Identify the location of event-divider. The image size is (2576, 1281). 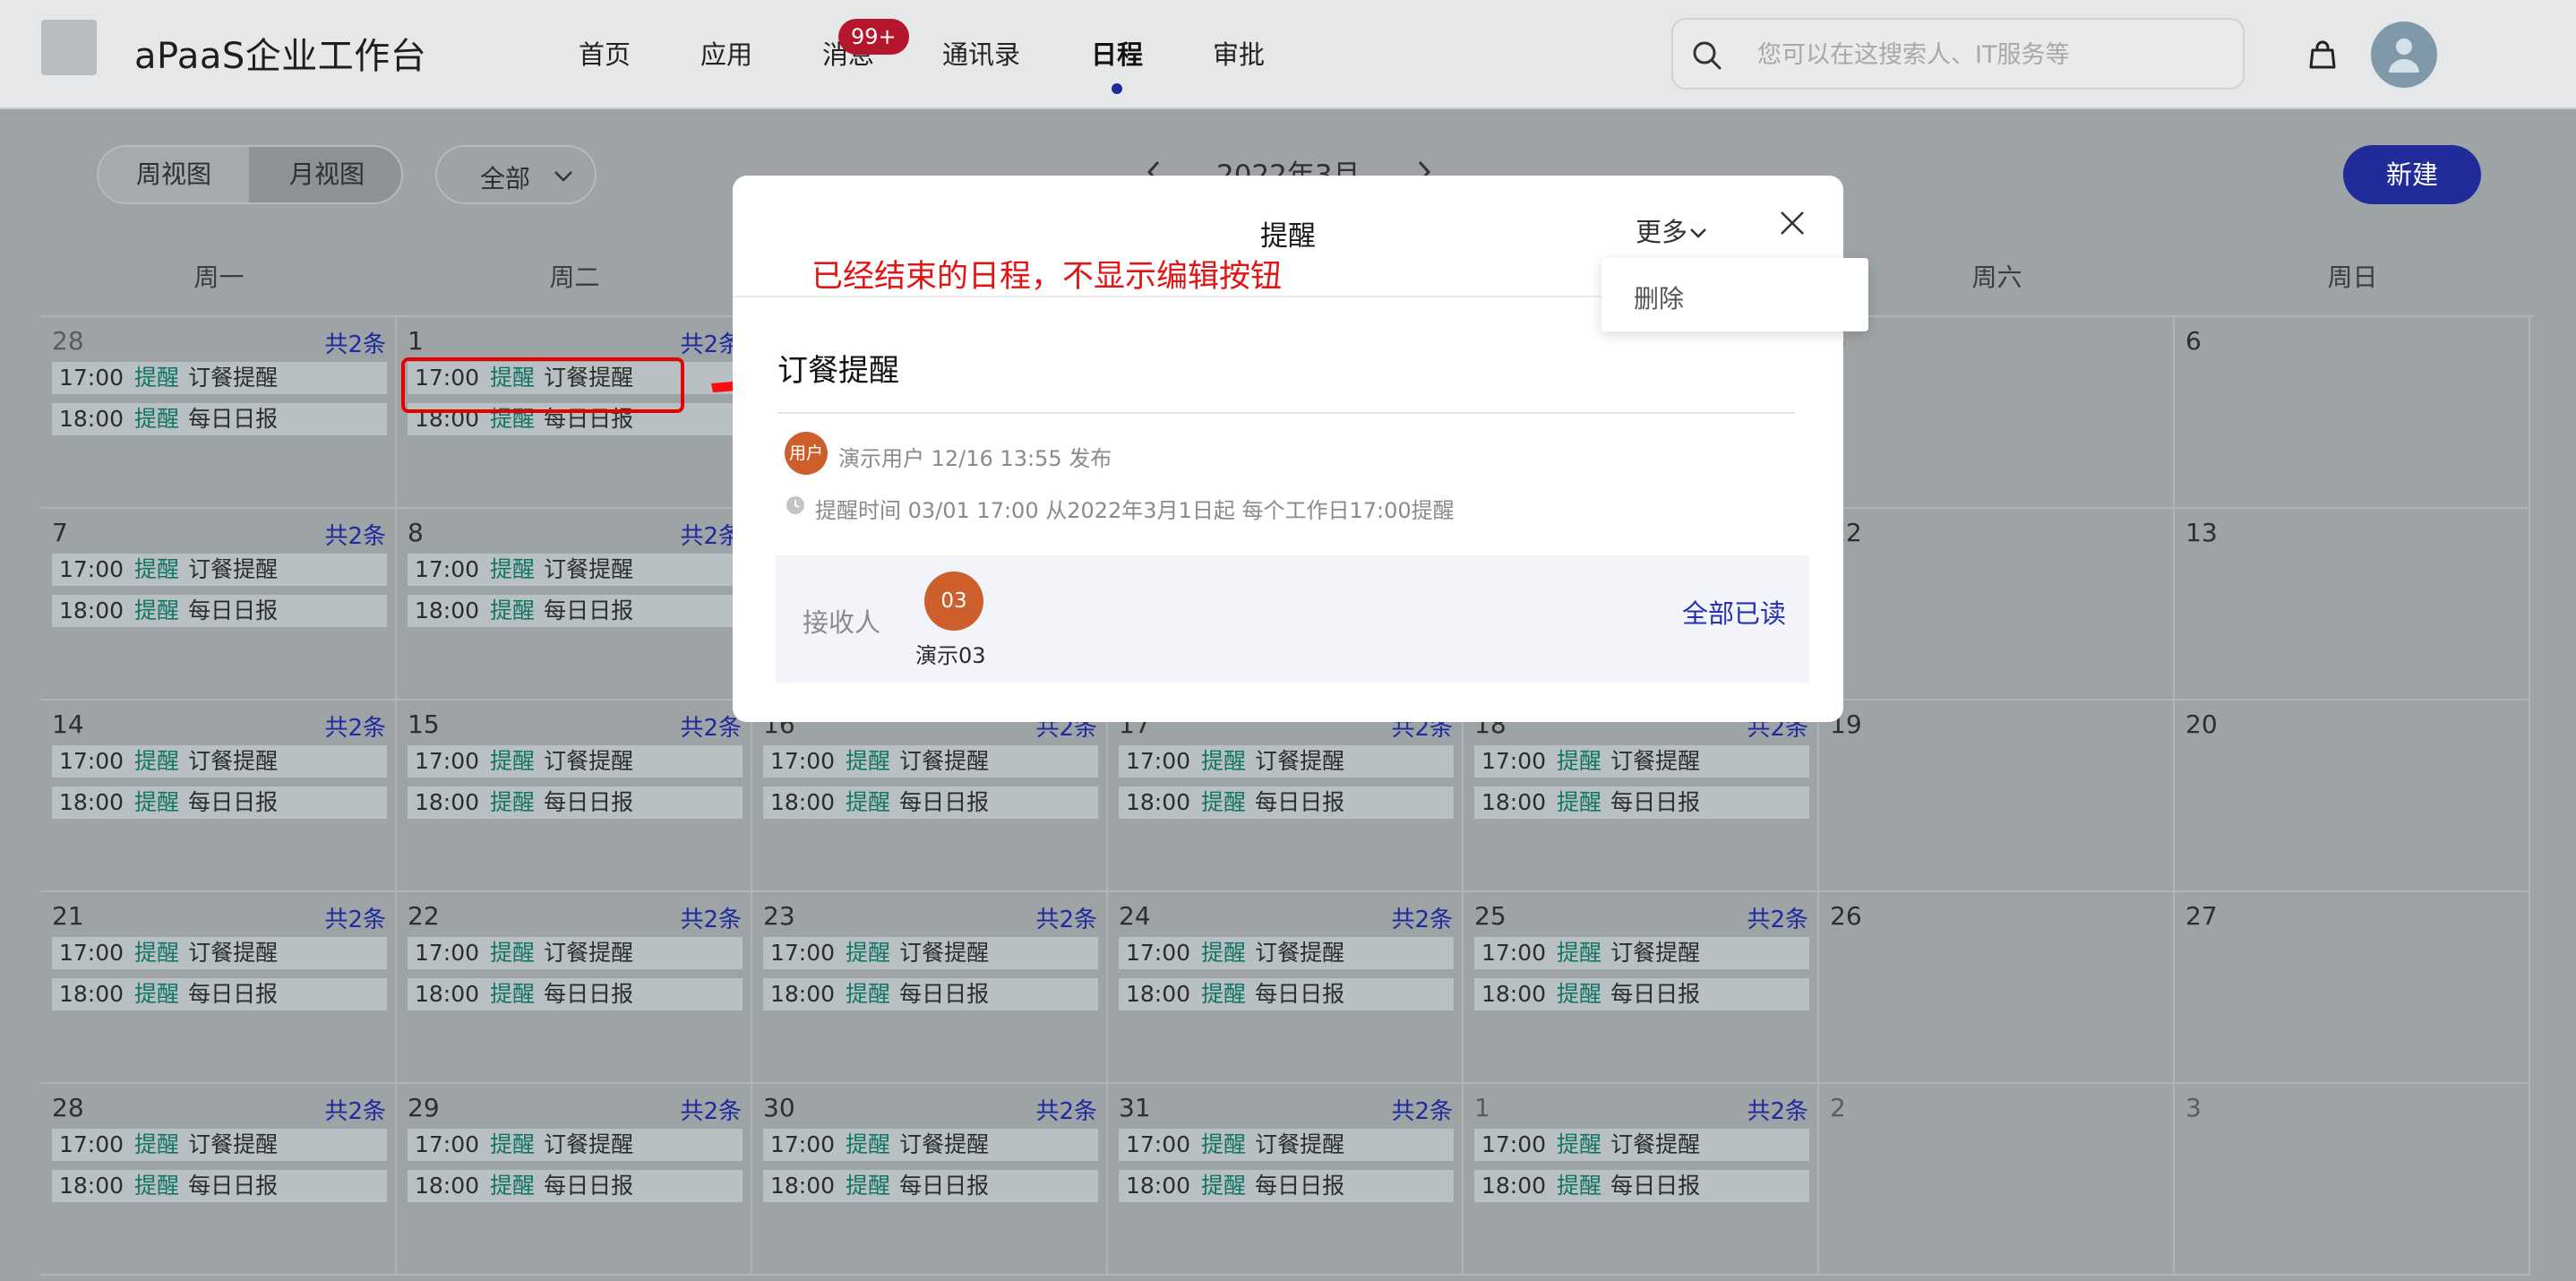
(1286, 413).